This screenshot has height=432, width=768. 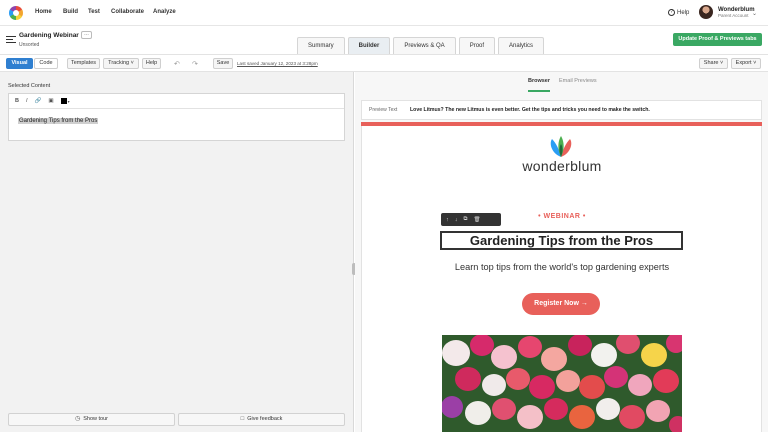 What do you see at coordinates (223, 63) in the screenshot?
I see `save-button: Save` at bounding box center [223, 63].